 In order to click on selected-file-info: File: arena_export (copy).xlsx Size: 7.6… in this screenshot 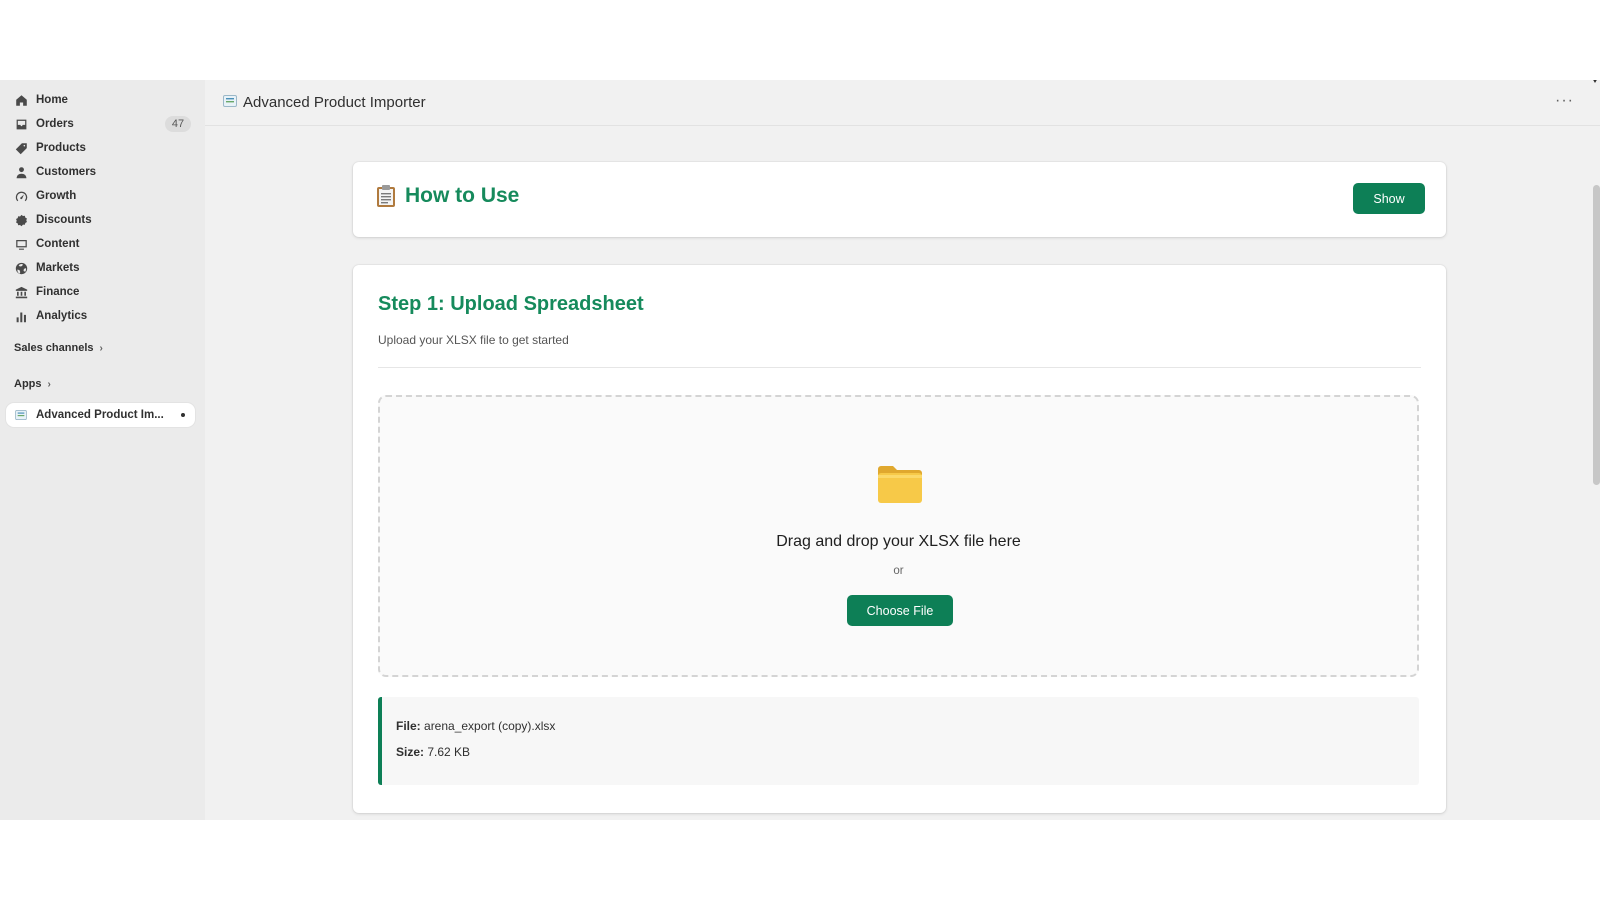, I will do `click(898, 741)`.